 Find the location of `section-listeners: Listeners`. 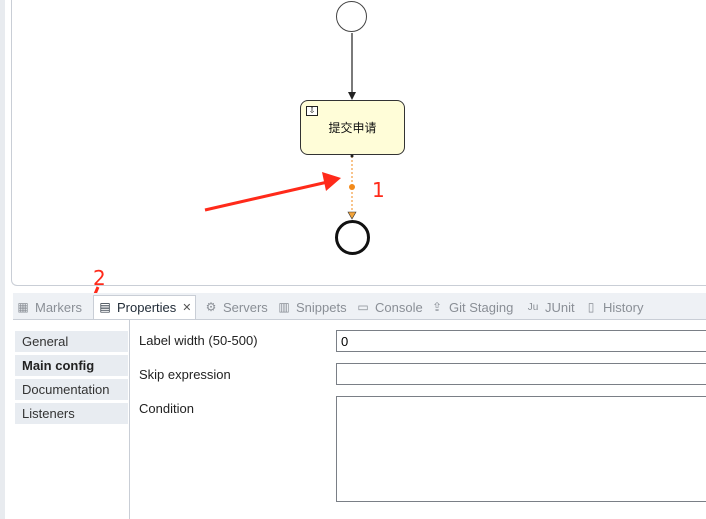

section-listeners: Listeners is located at coordinates (71, 414).